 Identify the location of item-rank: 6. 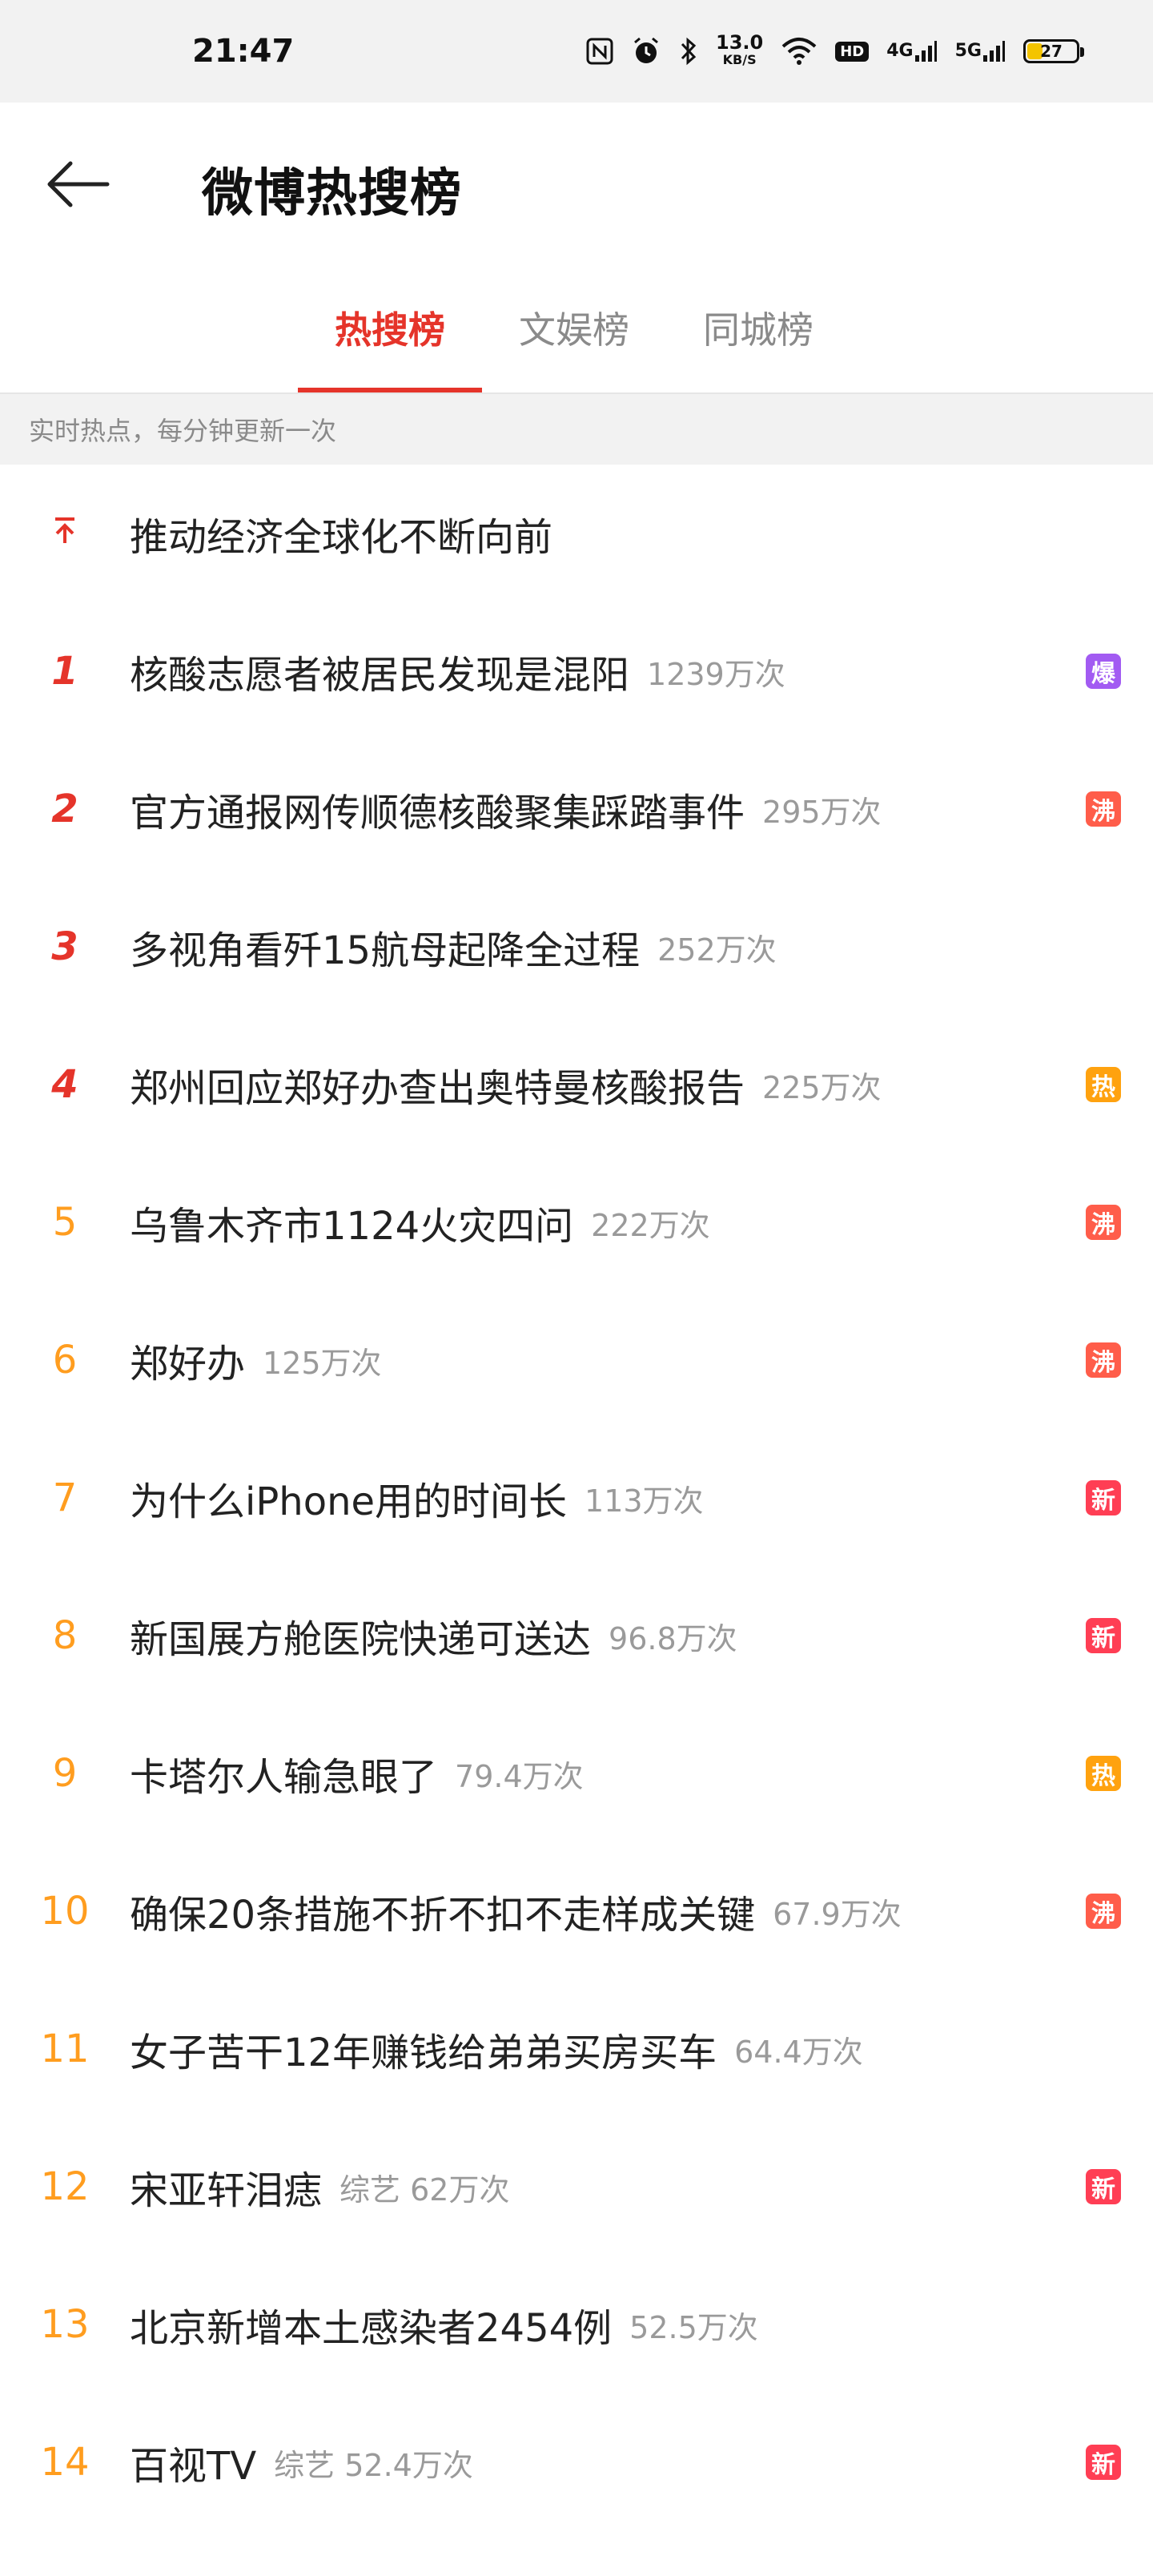
(65, 1361).